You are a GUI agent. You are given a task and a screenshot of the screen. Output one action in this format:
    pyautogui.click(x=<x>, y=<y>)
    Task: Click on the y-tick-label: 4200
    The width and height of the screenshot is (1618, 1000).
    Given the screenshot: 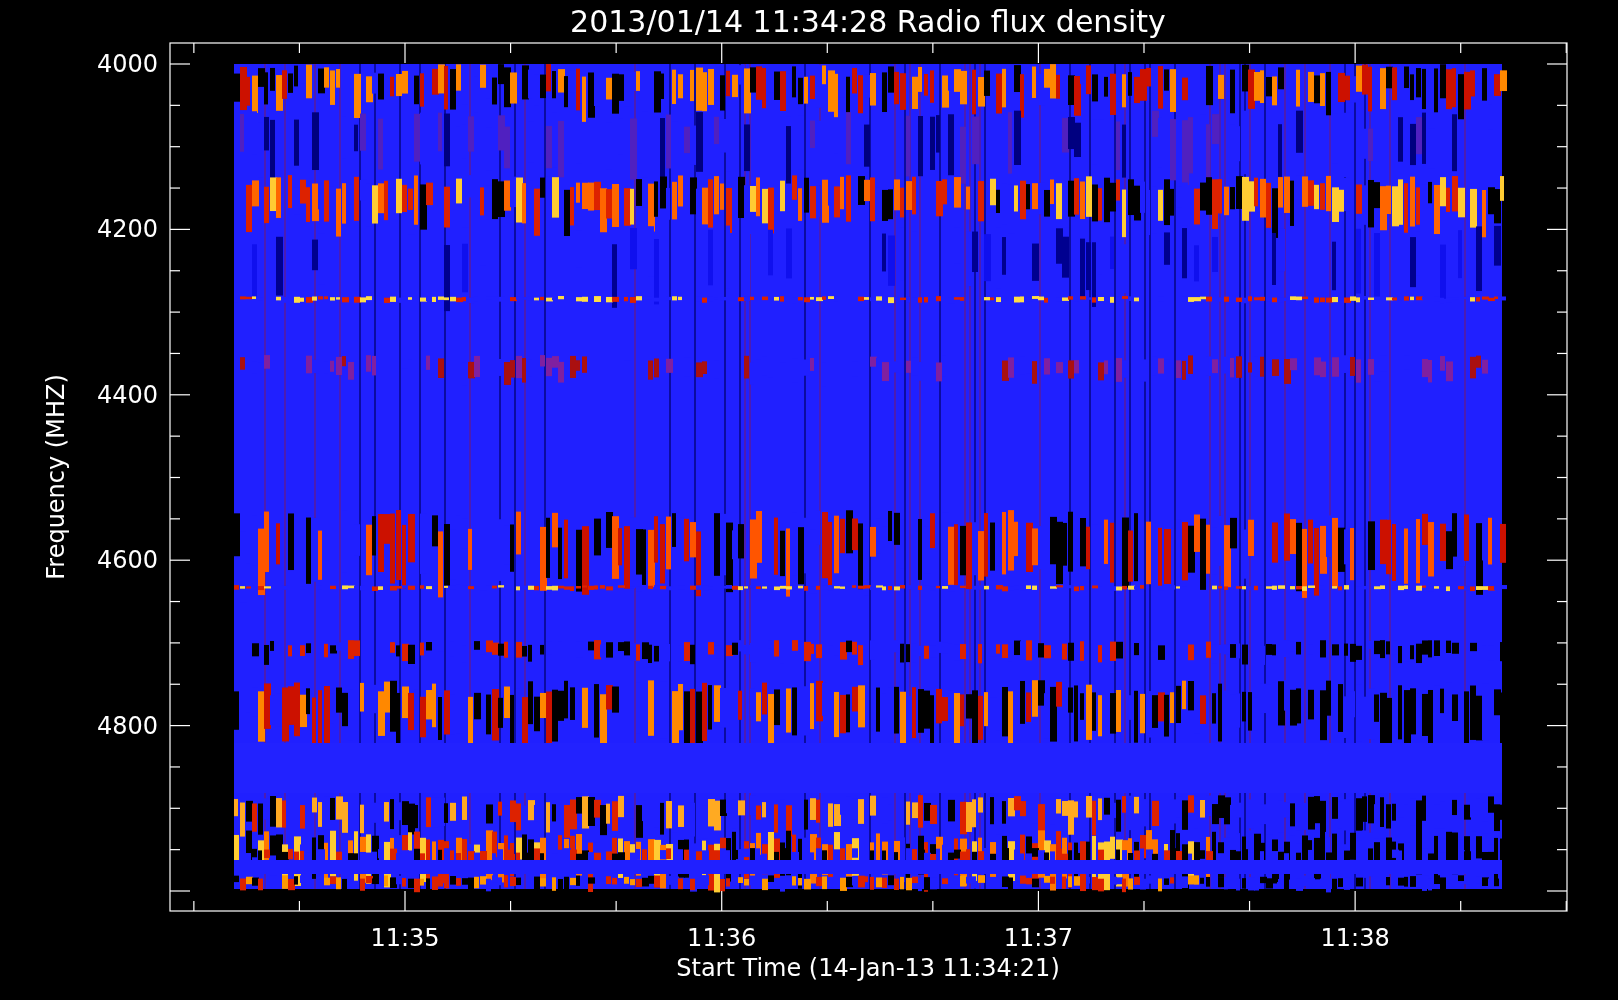 What is the action you would take?
    pyautogui.click(x=127, y=229)
    